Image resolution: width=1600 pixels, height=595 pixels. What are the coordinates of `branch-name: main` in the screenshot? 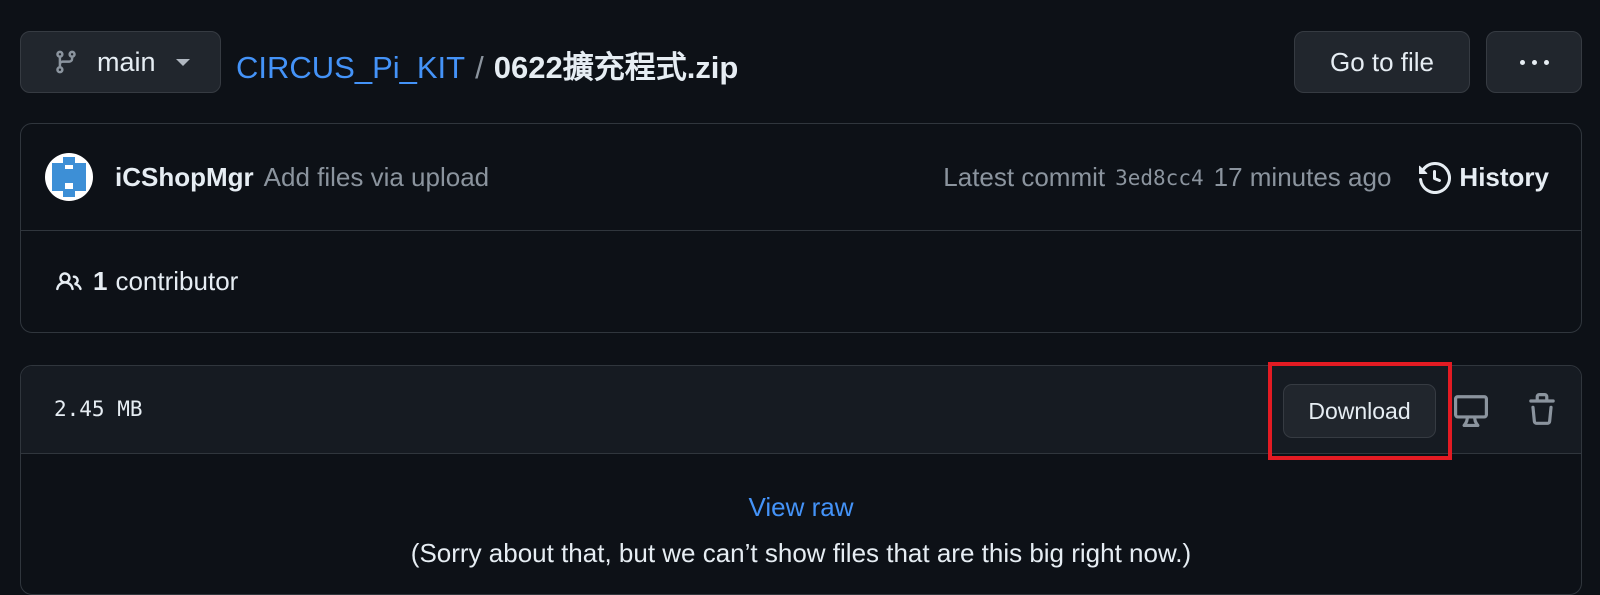 It's located at (126, 61).